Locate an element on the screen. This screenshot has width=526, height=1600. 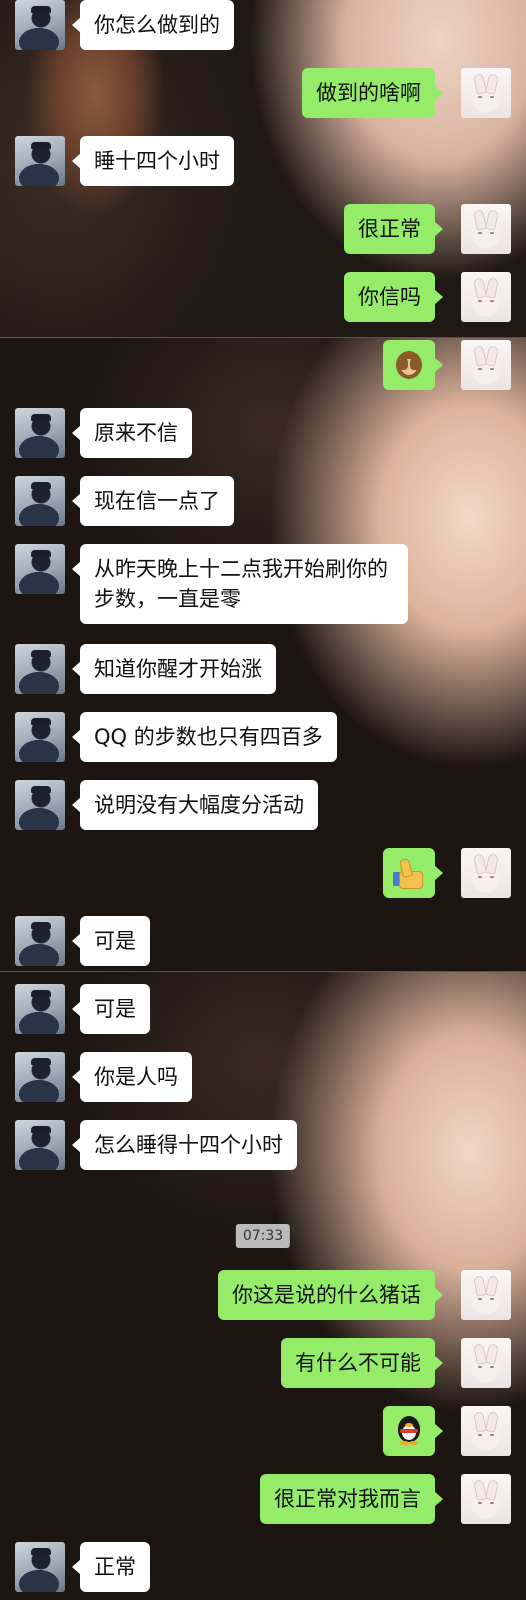
received-message-bubble: 正常 is located at coordinates (111, 1567).